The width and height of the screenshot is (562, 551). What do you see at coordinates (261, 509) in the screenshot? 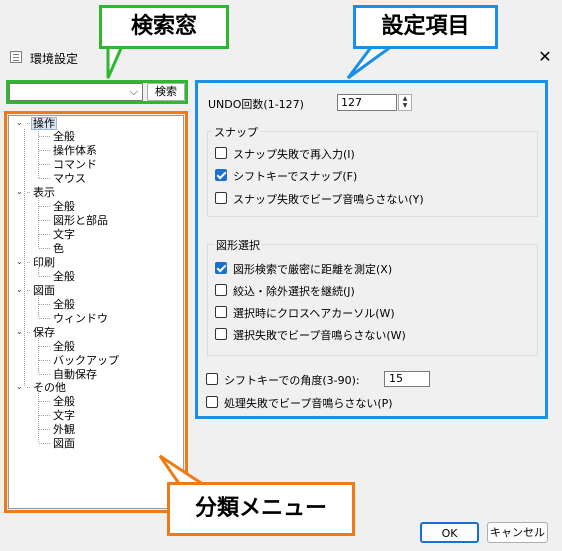
I see `callout-menu: 分類メニュー` at bounding box center [261, 509].